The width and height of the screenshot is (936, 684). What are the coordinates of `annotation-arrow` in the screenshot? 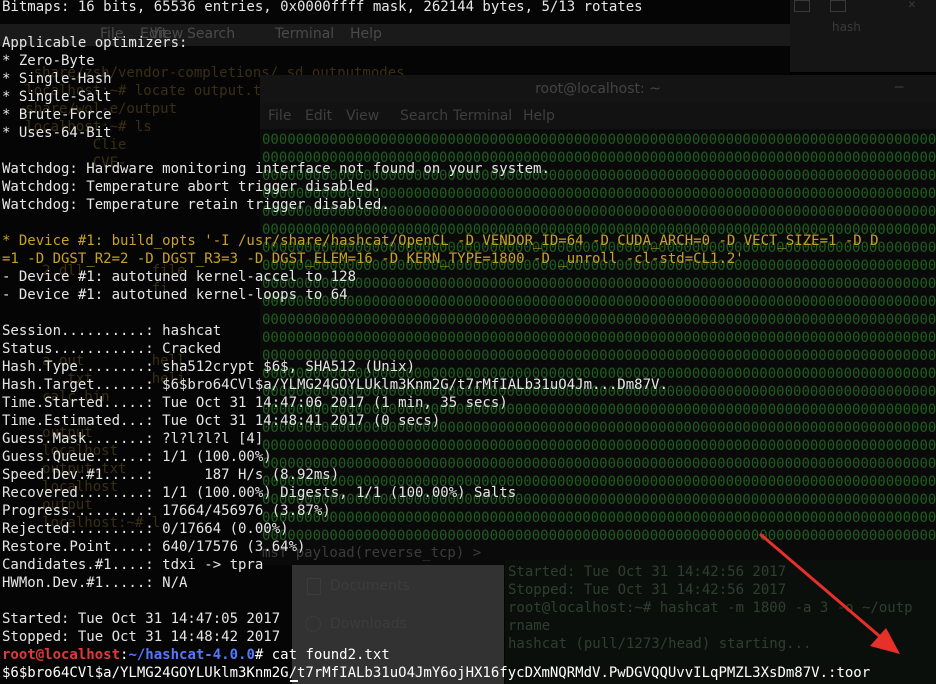 It's located at (829, 593).